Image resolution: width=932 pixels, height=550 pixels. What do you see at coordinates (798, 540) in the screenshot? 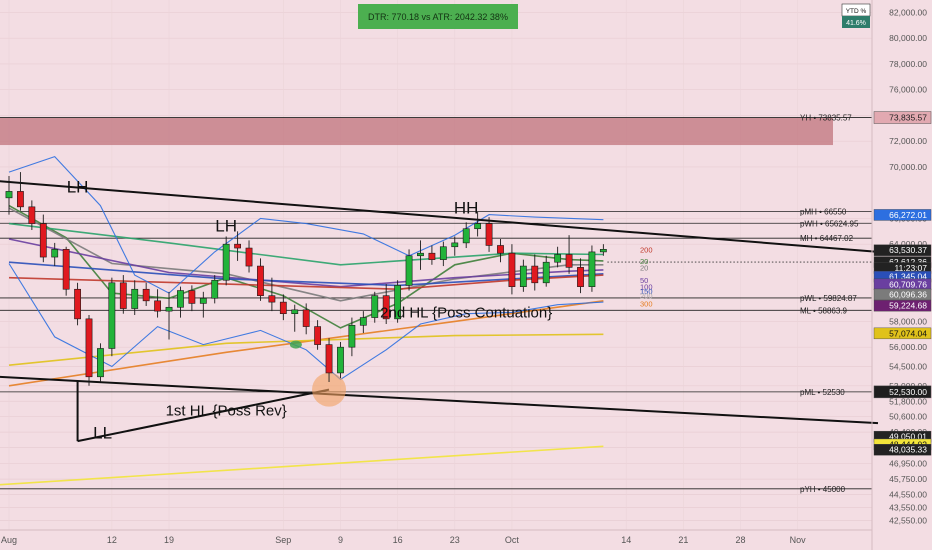
I see `x-tick-label: Nov` at bounding box center [798, 540].